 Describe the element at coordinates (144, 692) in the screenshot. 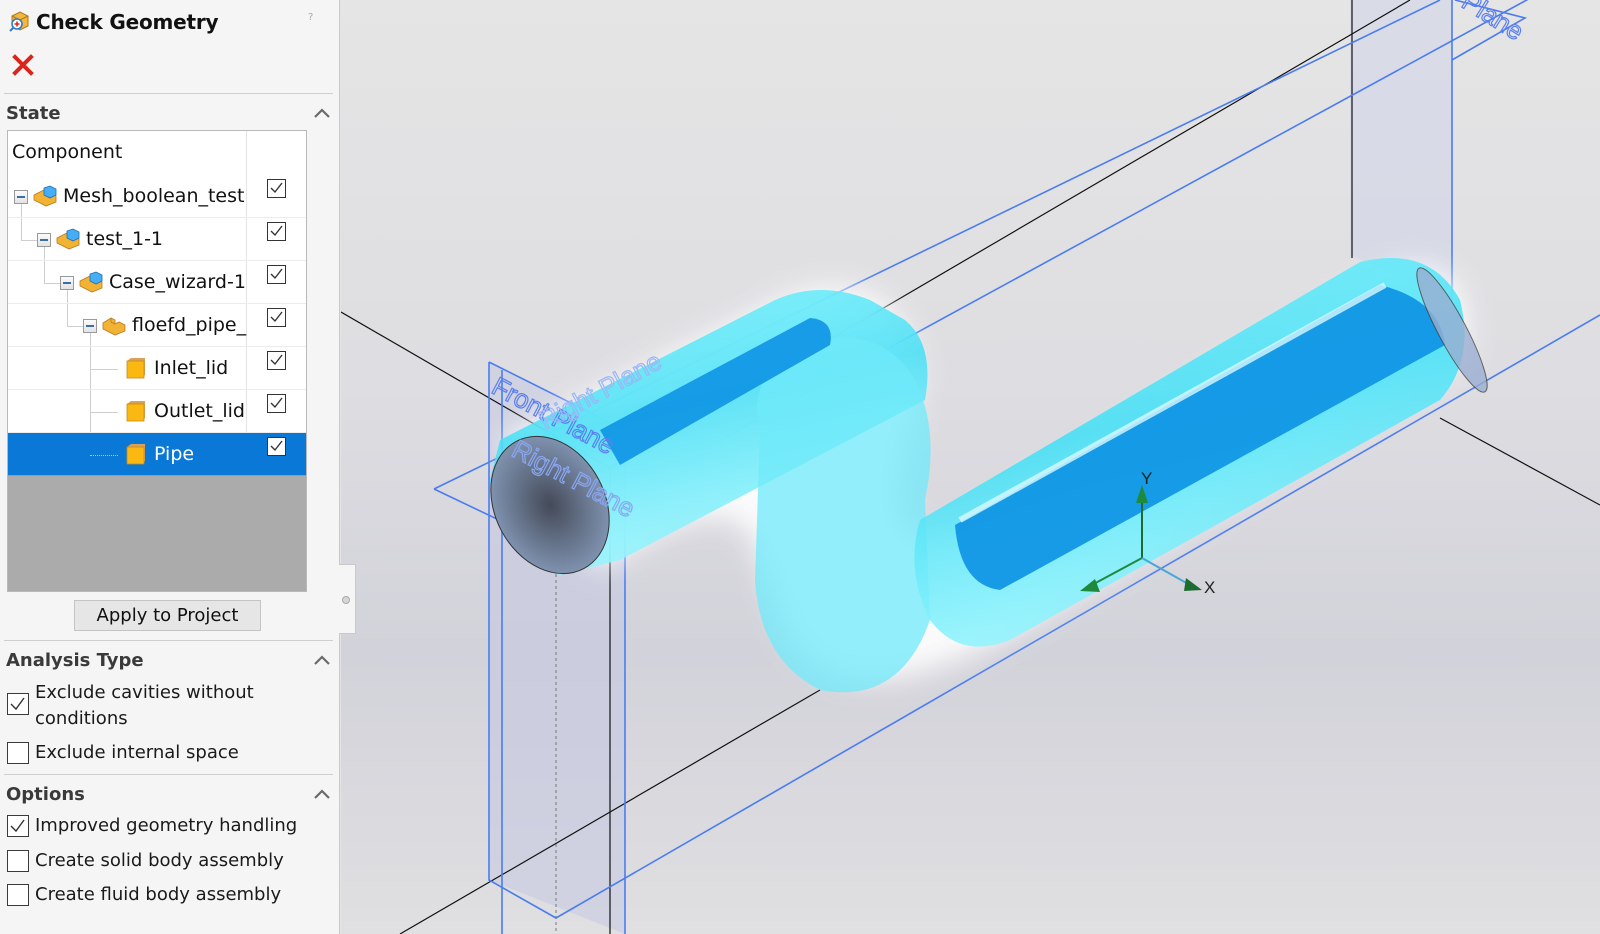

I see `option-label-line: Exclude cavities without` at that location.